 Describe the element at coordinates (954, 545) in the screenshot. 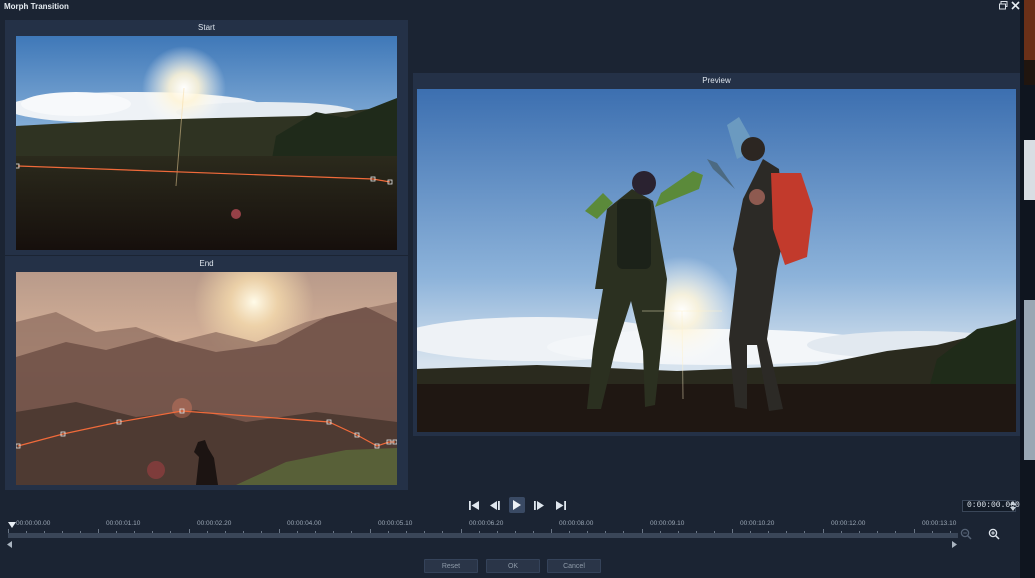

I see `scroll-right-icon` at that location.